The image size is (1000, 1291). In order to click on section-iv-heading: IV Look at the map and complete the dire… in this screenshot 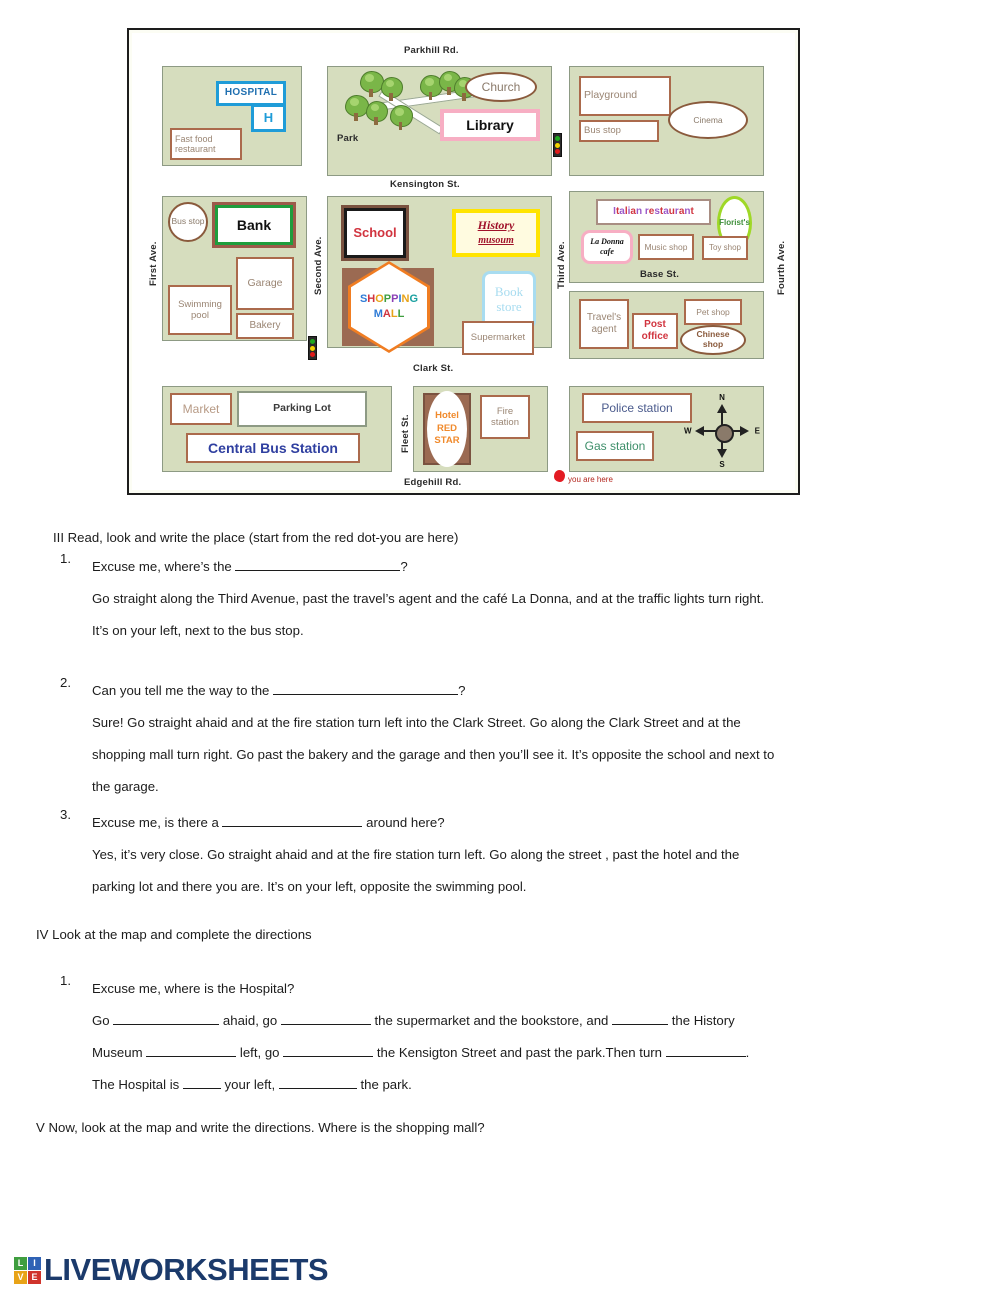, I will do `click(174, 934)`.